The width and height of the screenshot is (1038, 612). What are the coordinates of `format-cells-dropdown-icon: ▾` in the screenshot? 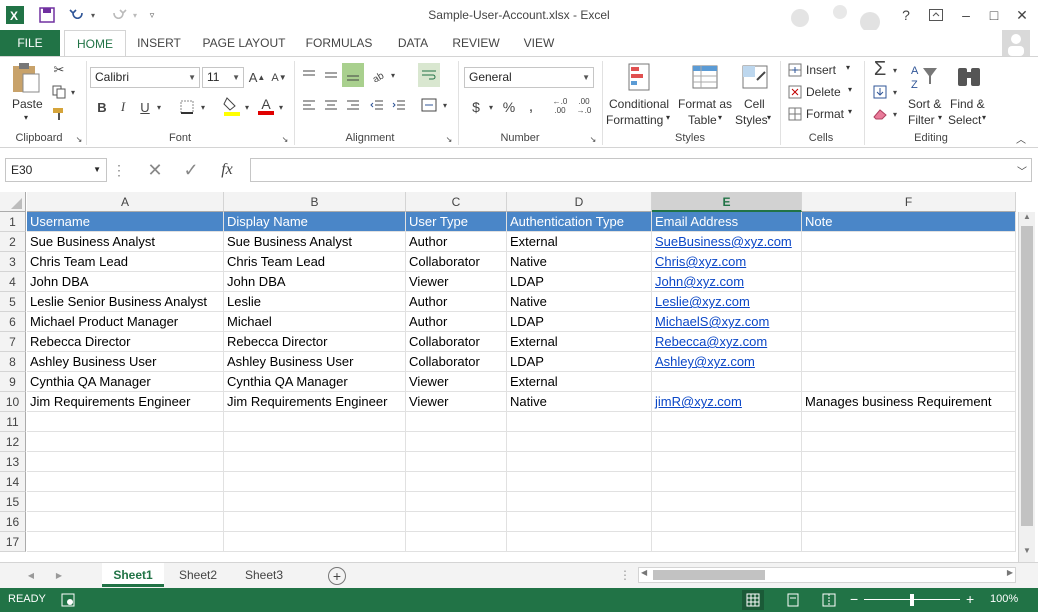 It's located at (850, 111).